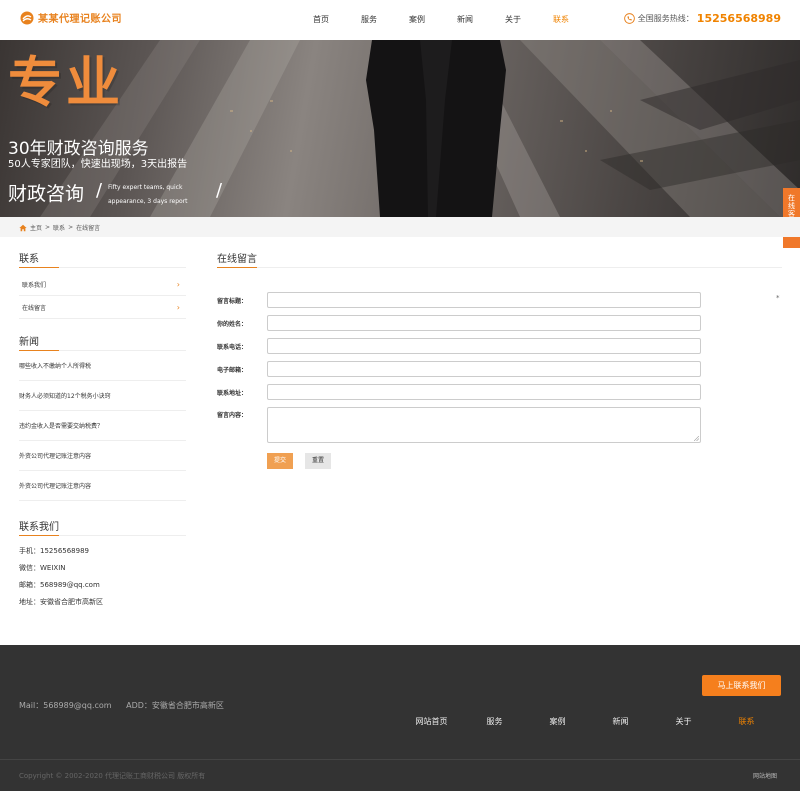 This screenshot has height=791, width=800. Describe the element at coordinates (232, 415) in the screenshot. I see `label-content: 留言内容：` at that location.